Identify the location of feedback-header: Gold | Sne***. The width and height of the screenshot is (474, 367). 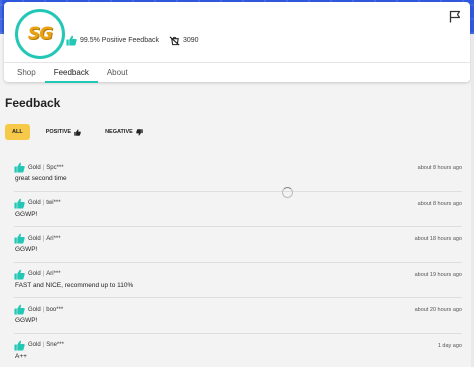
(39, 345).